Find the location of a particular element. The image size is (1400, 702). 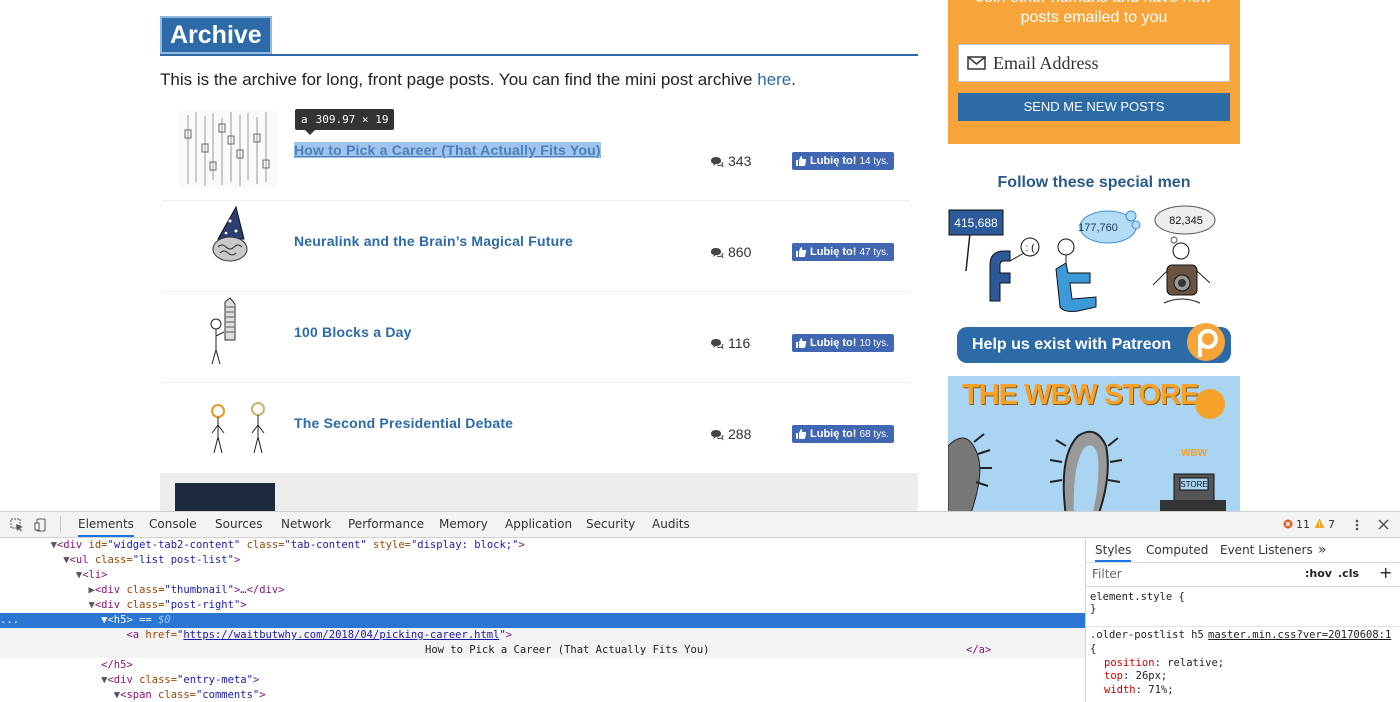

like-label: Lubię to! is located at coordinates (833, 434).